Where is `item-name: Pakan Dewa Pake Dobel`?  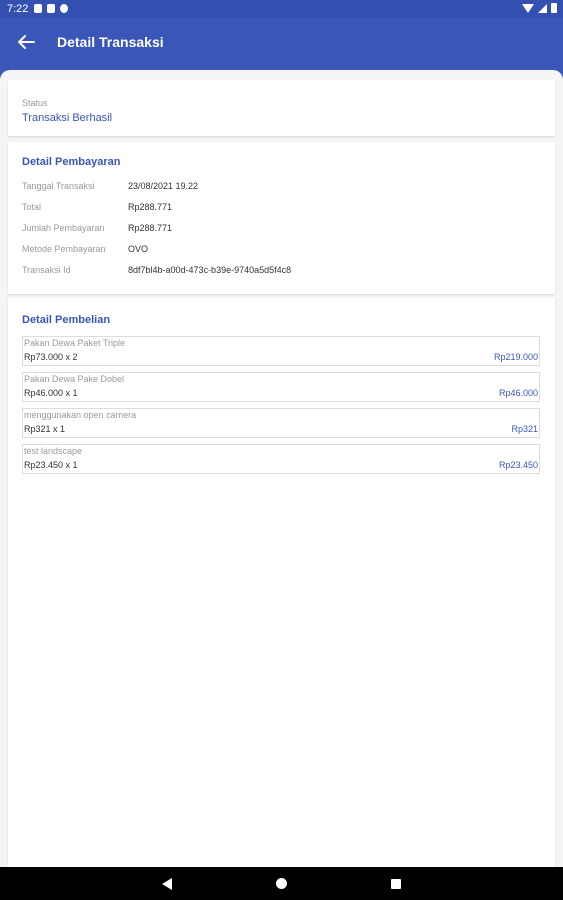
item-name: Pakan Dewa Pake Dobel is located at coordinates (74, 379).